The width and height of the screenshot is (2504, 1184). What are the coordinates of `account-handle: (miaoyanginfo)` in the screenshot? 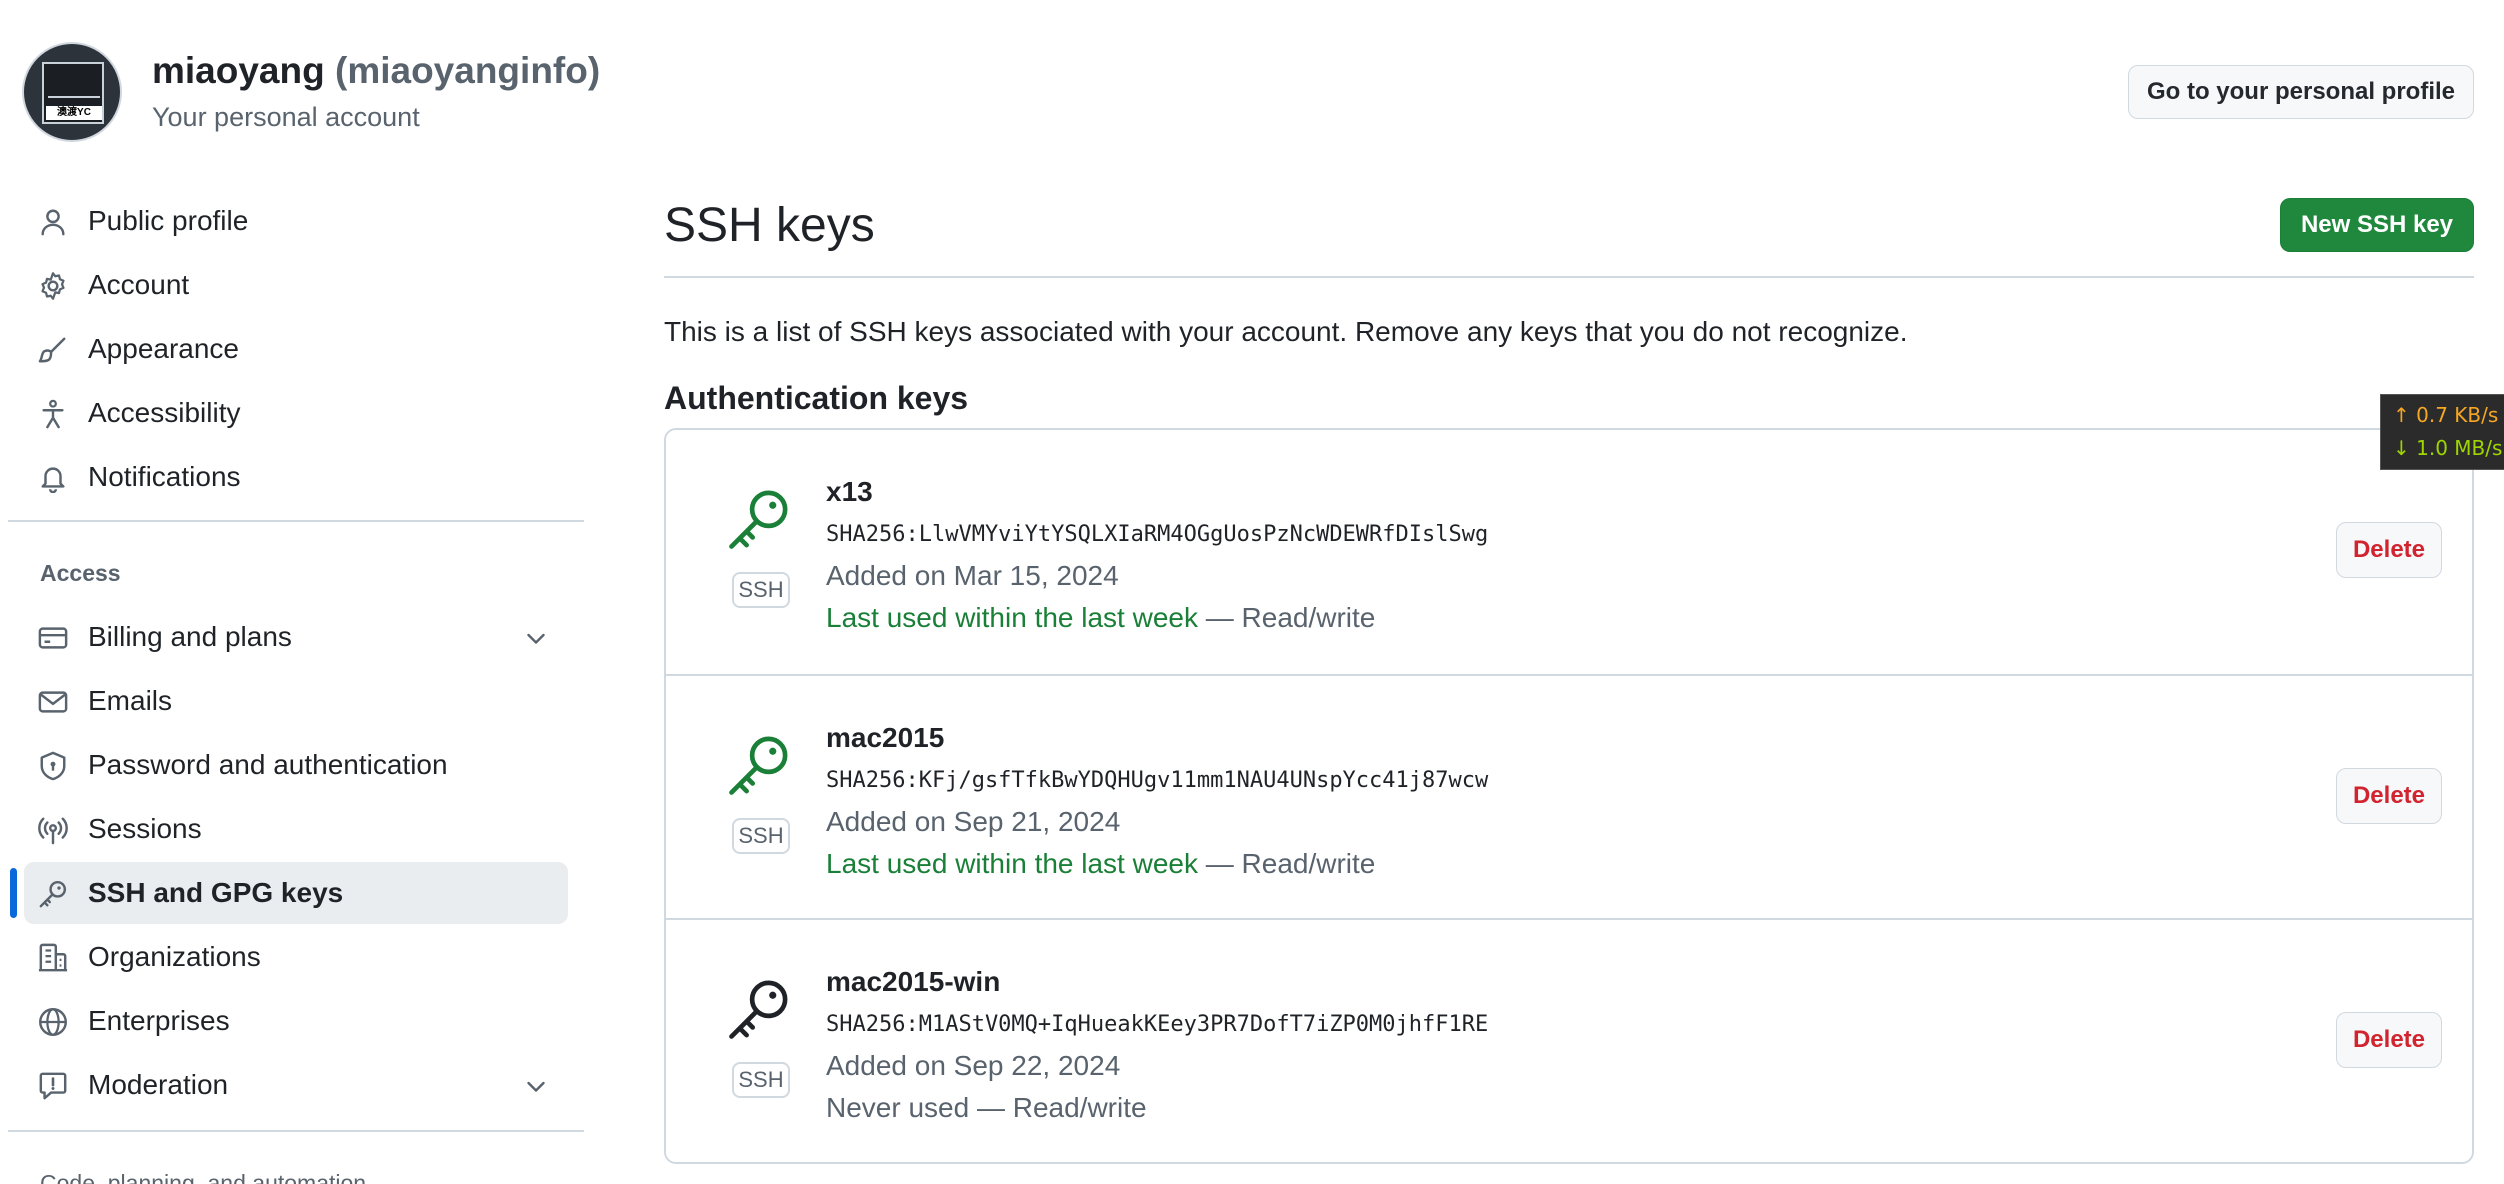 It's located at (468, 70).